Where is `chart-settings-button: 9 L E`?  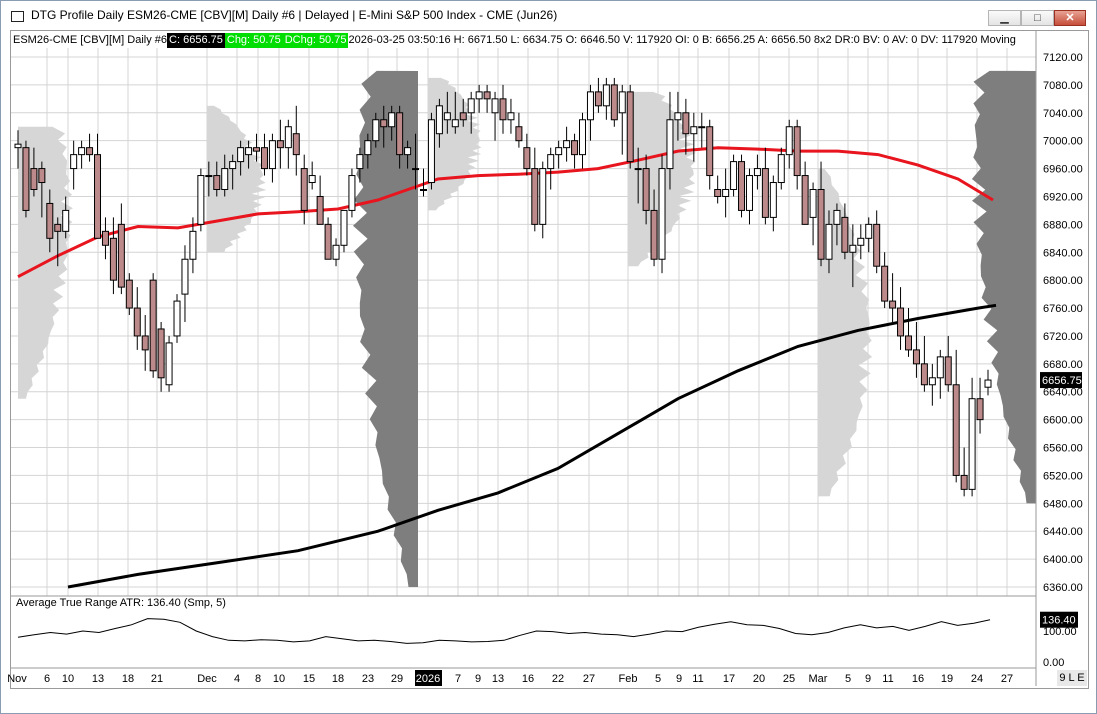
chart-settings-button: 9 L E is located at coordinates (1072, 678).